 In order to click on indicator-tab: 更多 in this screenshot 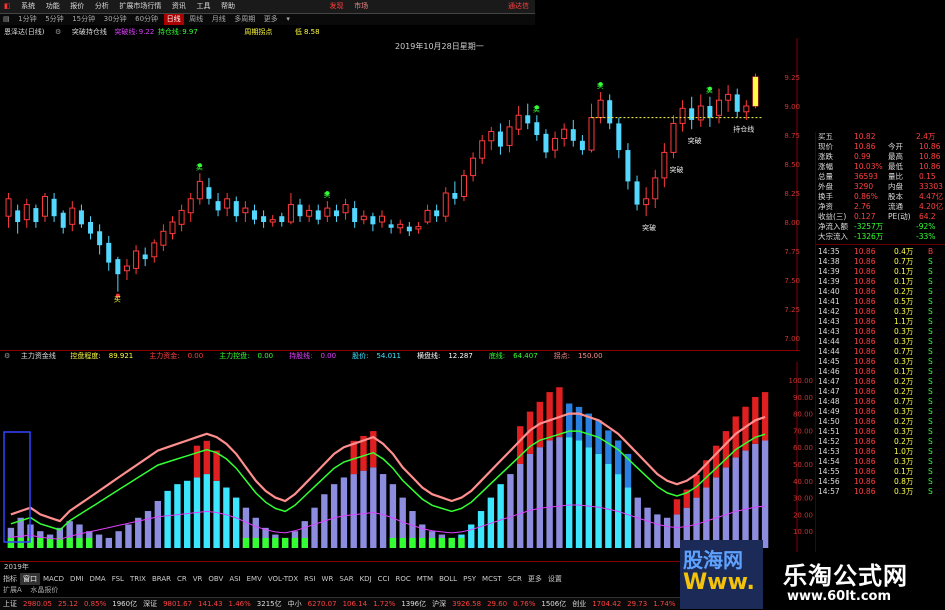, I will do `click(535, 579)`.